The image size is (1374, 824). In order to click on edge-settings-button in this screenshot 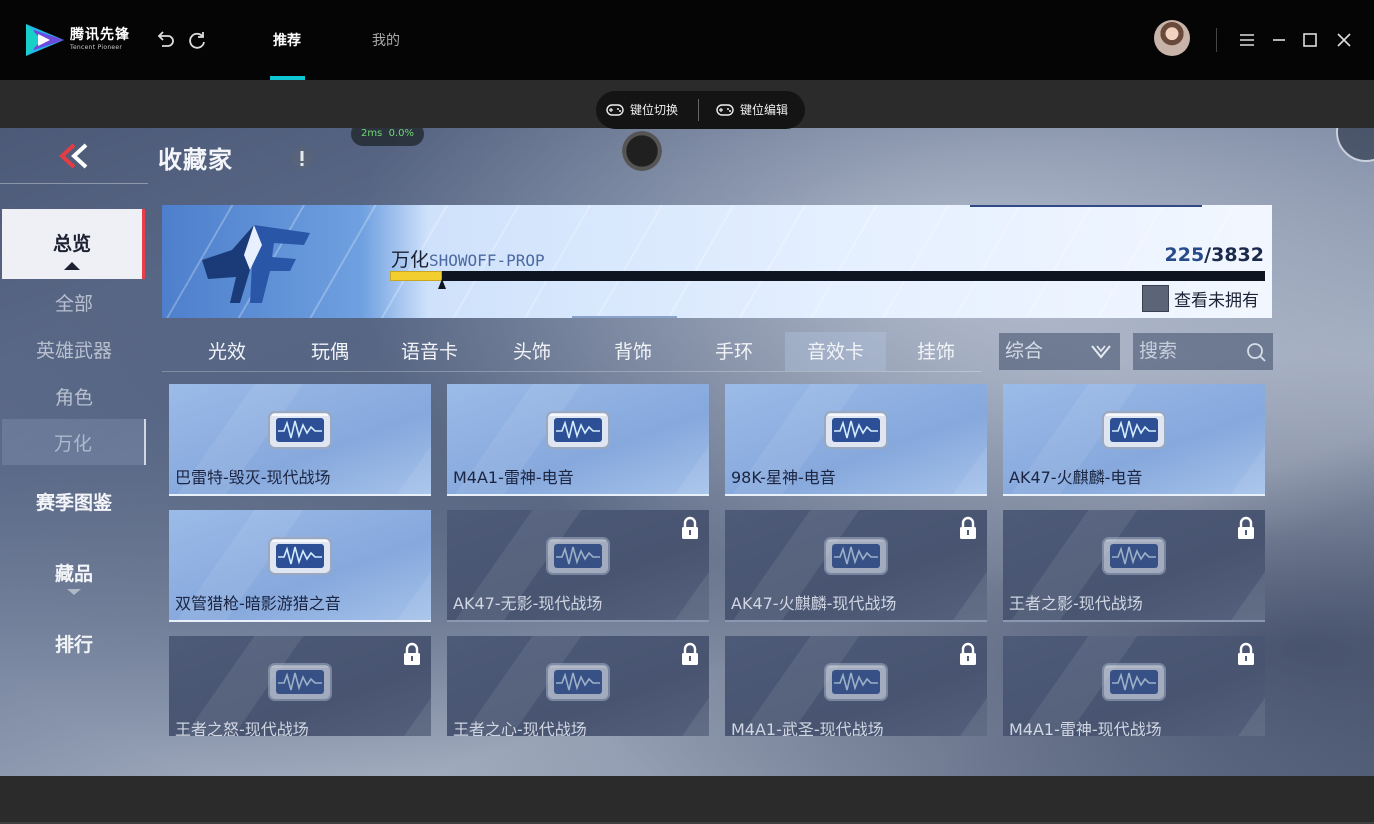, I will do `click(1355, 145)`.